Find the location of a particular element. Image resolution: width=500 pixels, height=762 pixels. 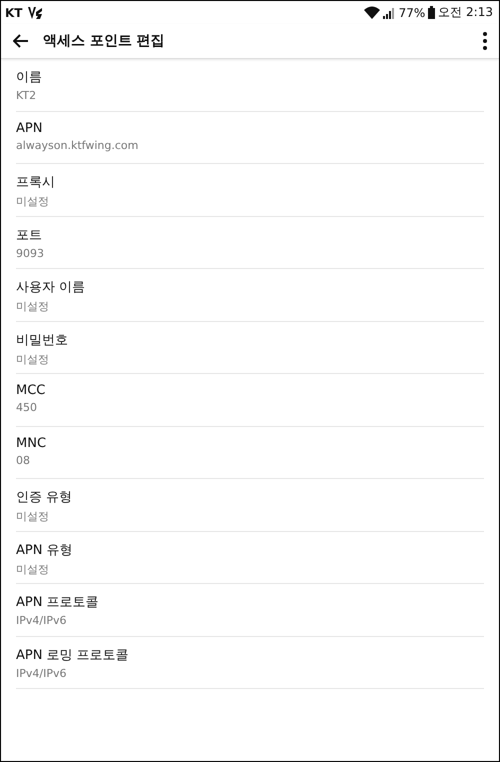

setting-label: MCC is located at coordinates (31, 390).